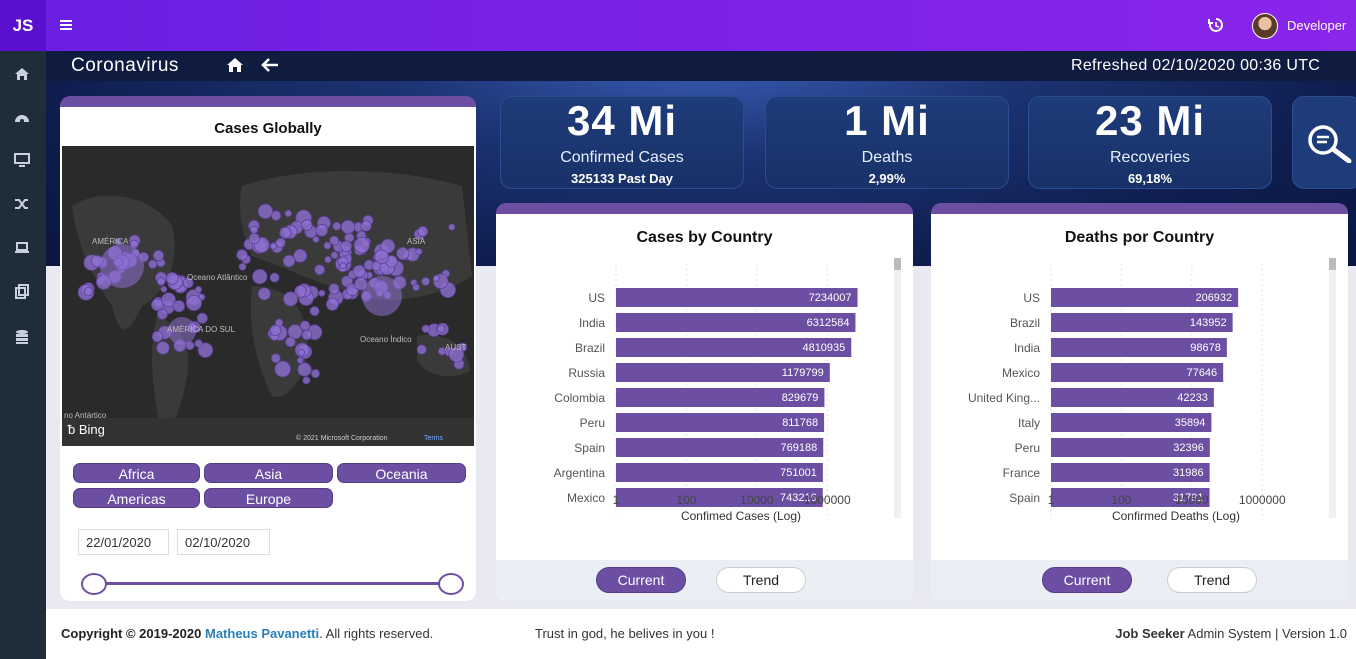  What do you see at coordinates (262, 633) in the screenshot?
I see `author-link: Matheus Pavanetti` at bounding box center [262, 633].